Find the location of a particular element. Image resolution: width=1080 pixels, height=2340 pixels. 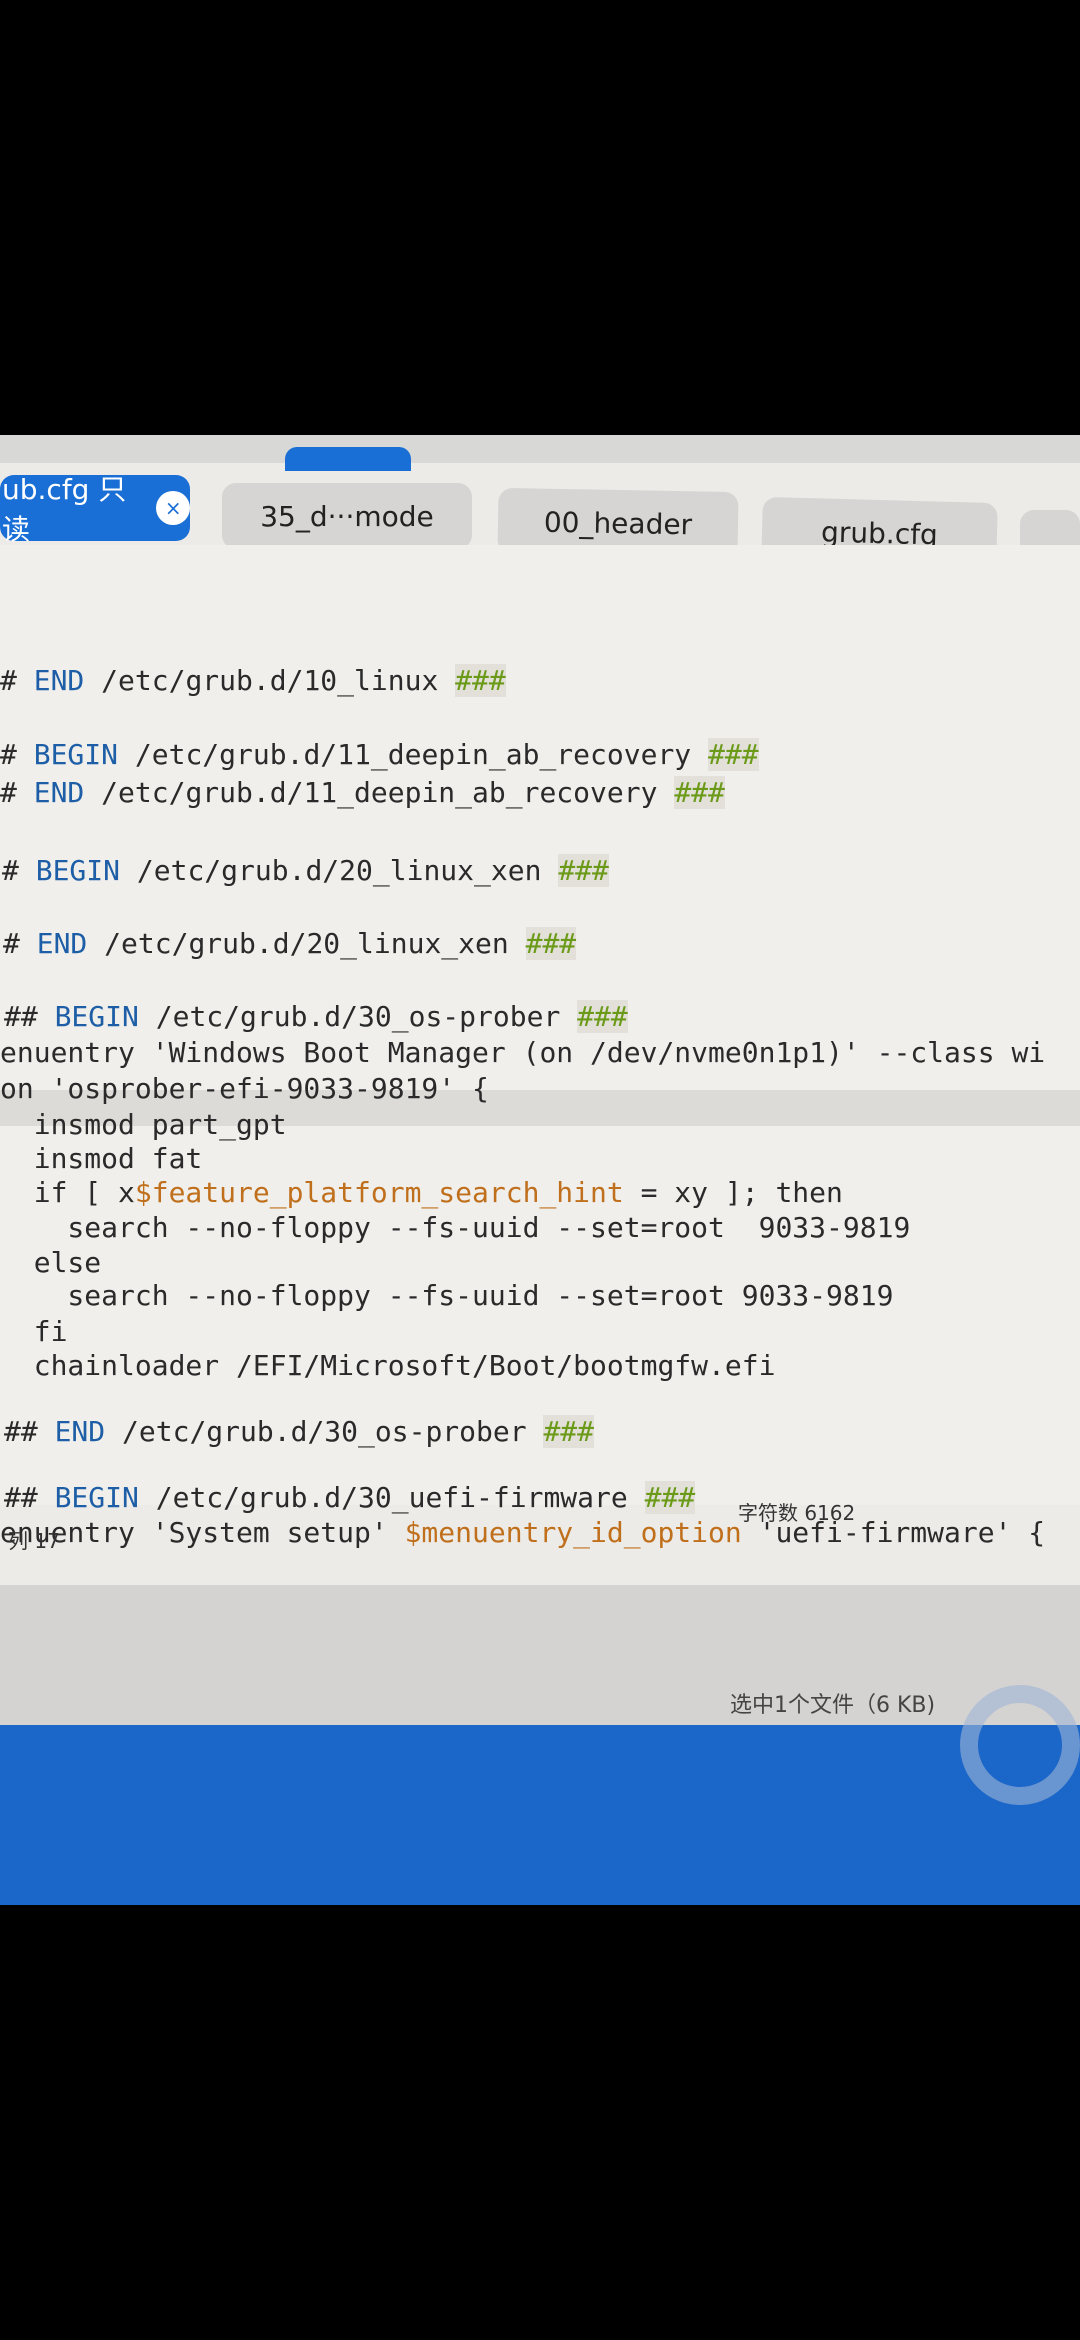

code-text: /etc/grub.d/30_uefi-firmware is located at coordinates (391, 1497).